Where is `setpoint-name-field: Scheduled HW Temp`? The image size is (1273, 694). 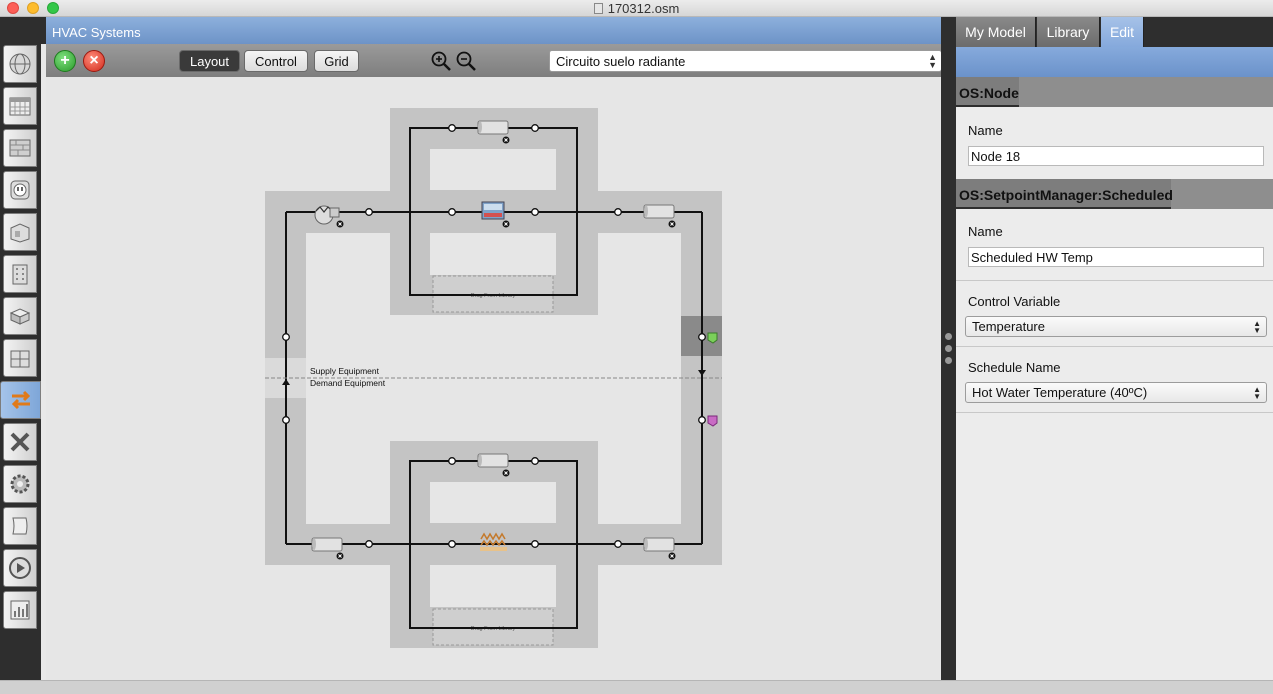 setpoint-name-field: Scheduled HW Temp is located at coordinates (1116, 257).